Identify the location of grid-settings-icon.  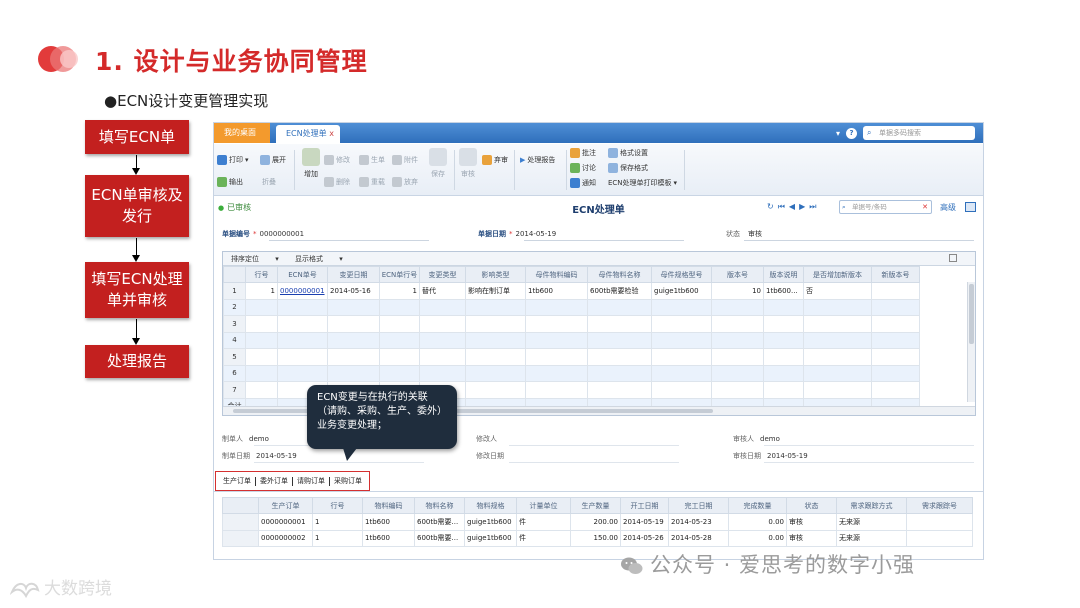
(953, 258).